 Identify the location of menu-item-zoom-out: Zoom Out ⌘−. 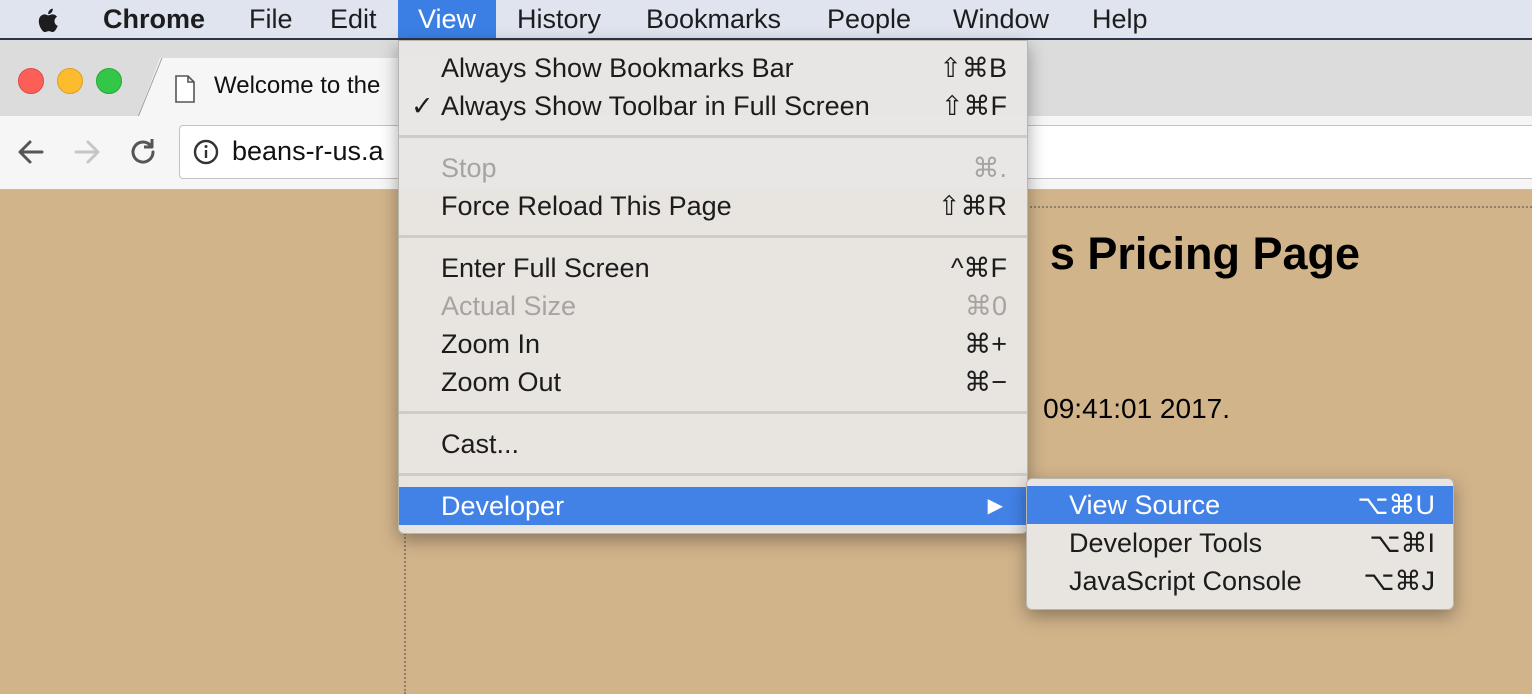
(713, 382).